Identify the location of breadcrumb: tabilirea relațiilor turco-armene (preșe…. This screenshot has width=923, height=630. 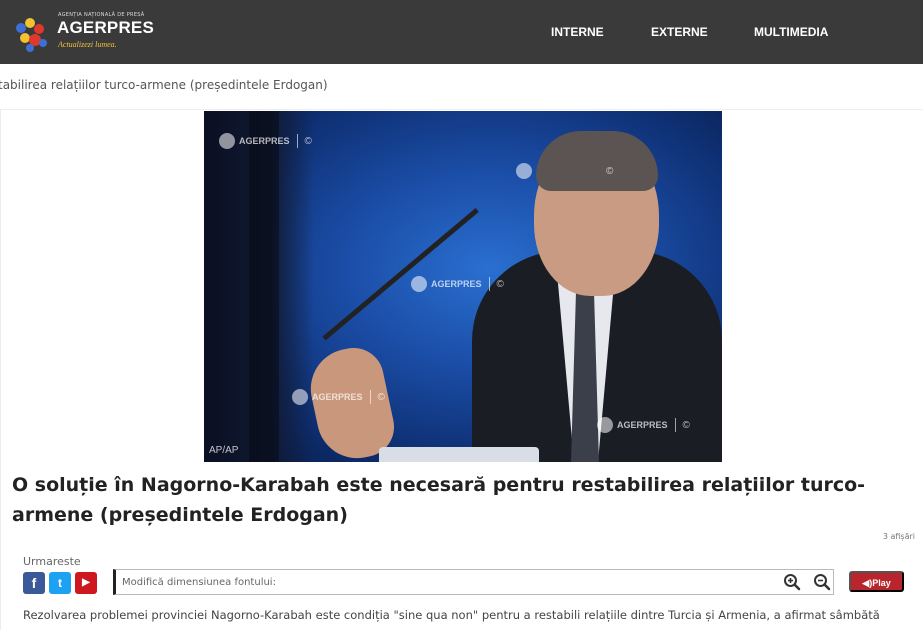
(164, 85).